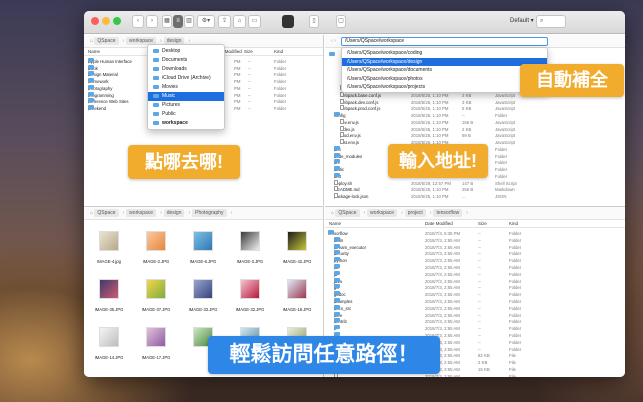  I want to click on menu-item: workspace, so click(186, 123).